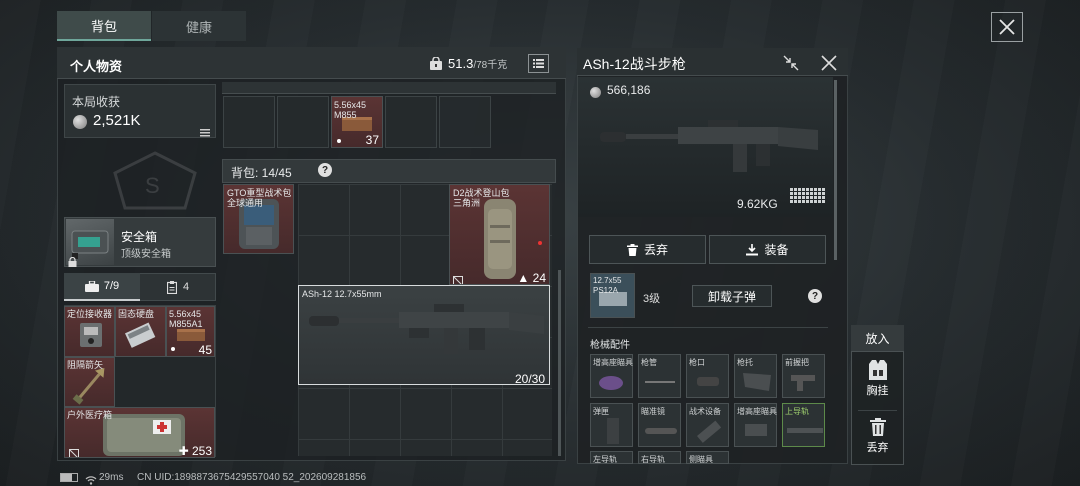 Image resolution: width=1080 pixels, height=486 pixels. I want to click on bag-icon: ▲, so click(525, 278).